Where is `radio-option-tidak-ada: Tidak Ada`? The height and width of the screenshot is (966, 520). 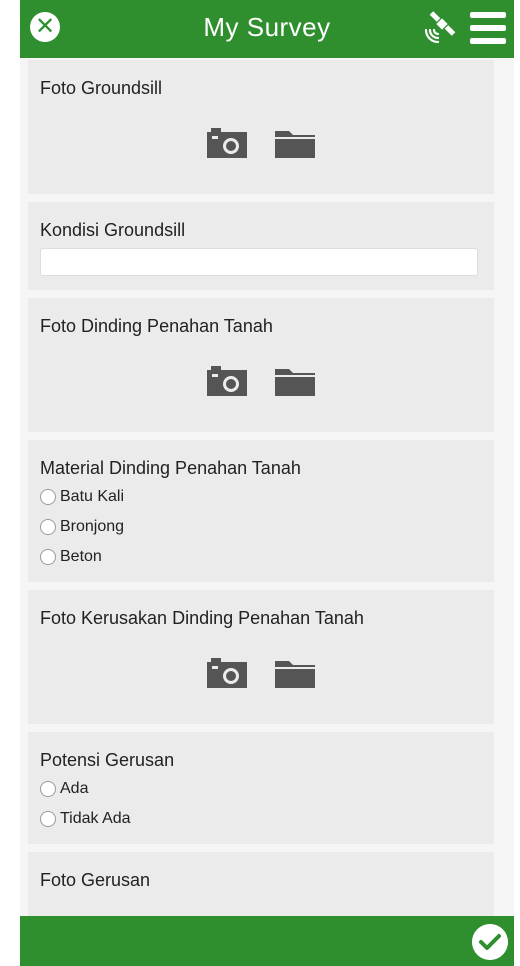
radio-option-tidak-ada: Tidak Ada is located at coordinates (85, 819).